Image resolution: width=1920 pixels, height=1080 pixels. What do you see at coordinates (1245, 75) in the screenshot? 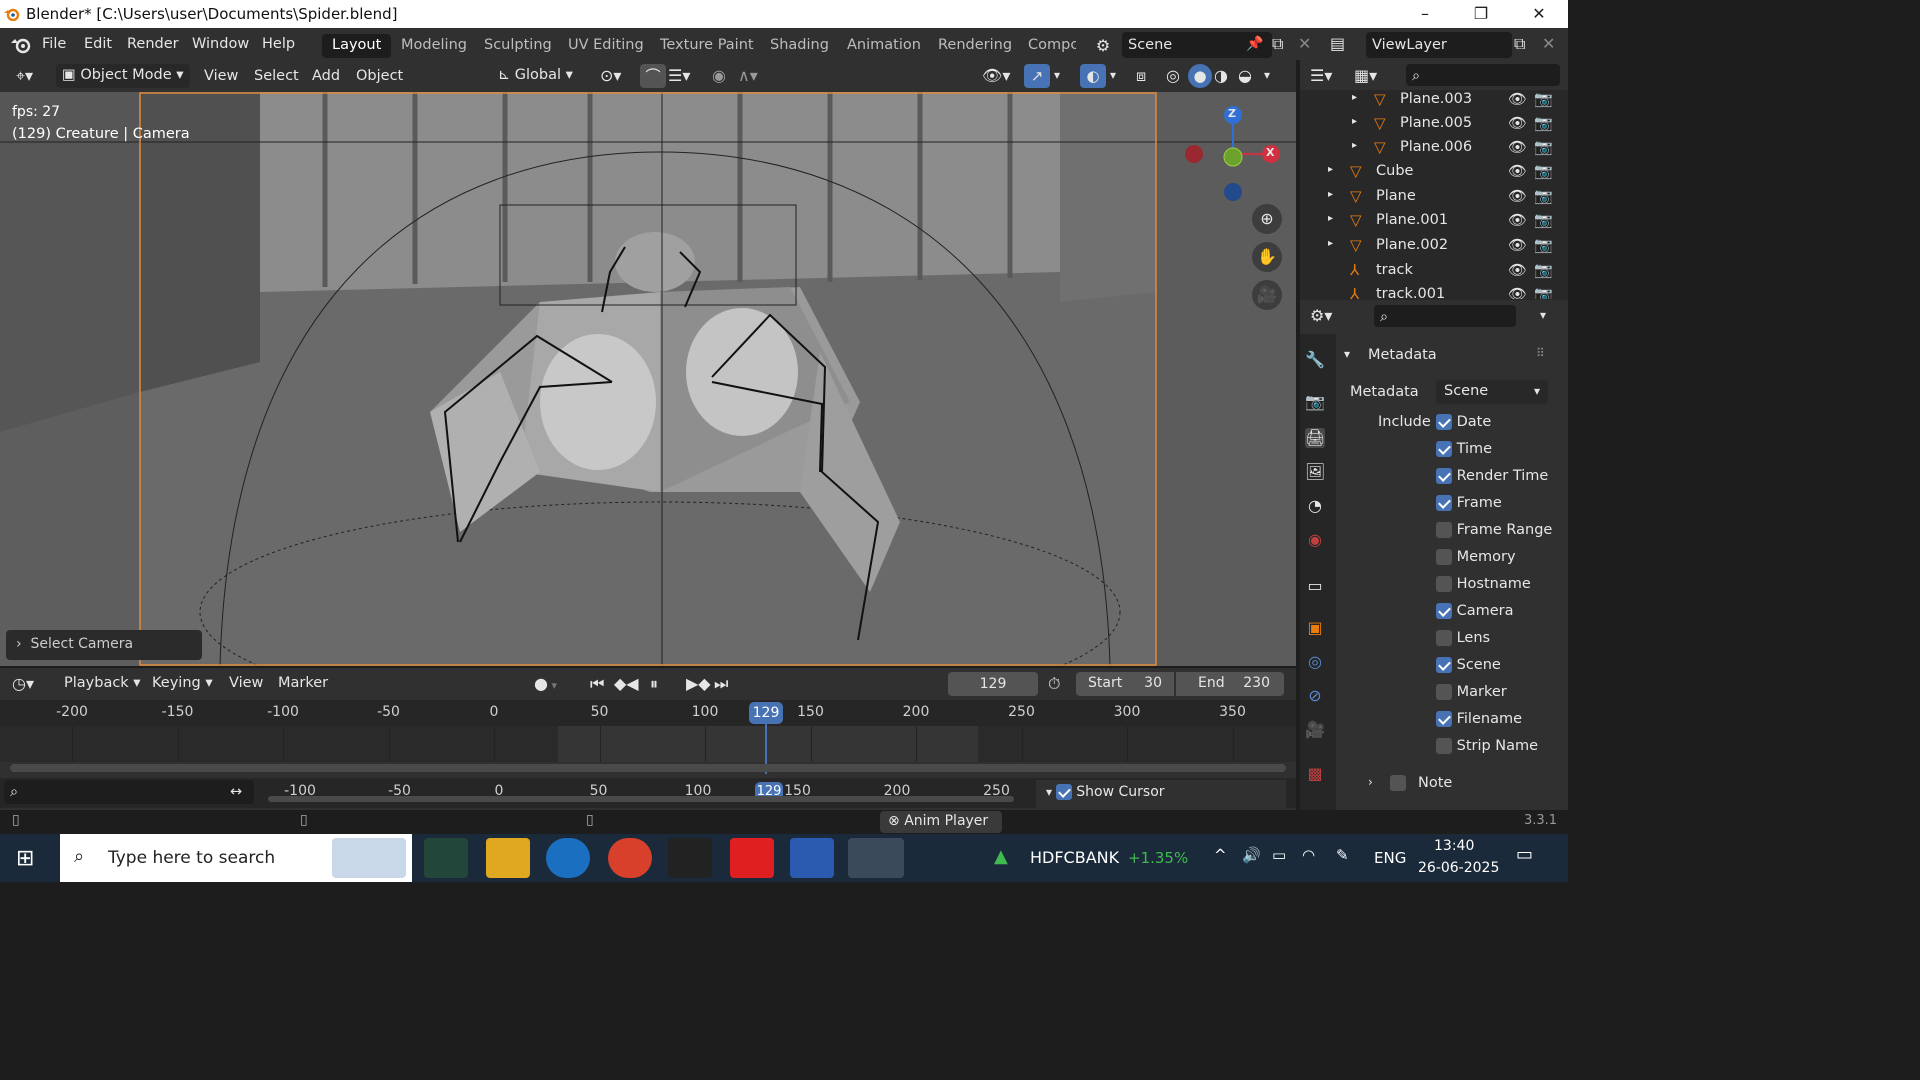
I see `rendered-shading-icon: ◒` at bounding box center [1245, 75].